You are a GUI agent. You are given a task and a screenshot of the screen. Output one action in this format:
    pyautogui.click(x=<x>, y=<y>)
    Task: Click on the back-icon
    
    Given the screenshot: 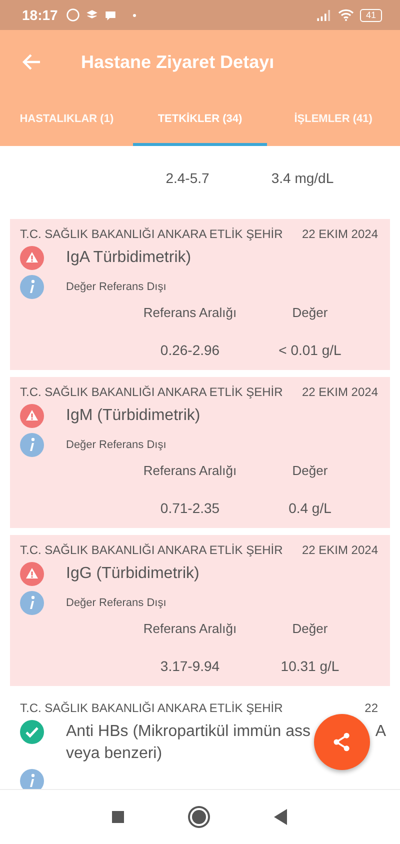 What is the action you would take?
    pyautogui.click(x=281, y=817)
    